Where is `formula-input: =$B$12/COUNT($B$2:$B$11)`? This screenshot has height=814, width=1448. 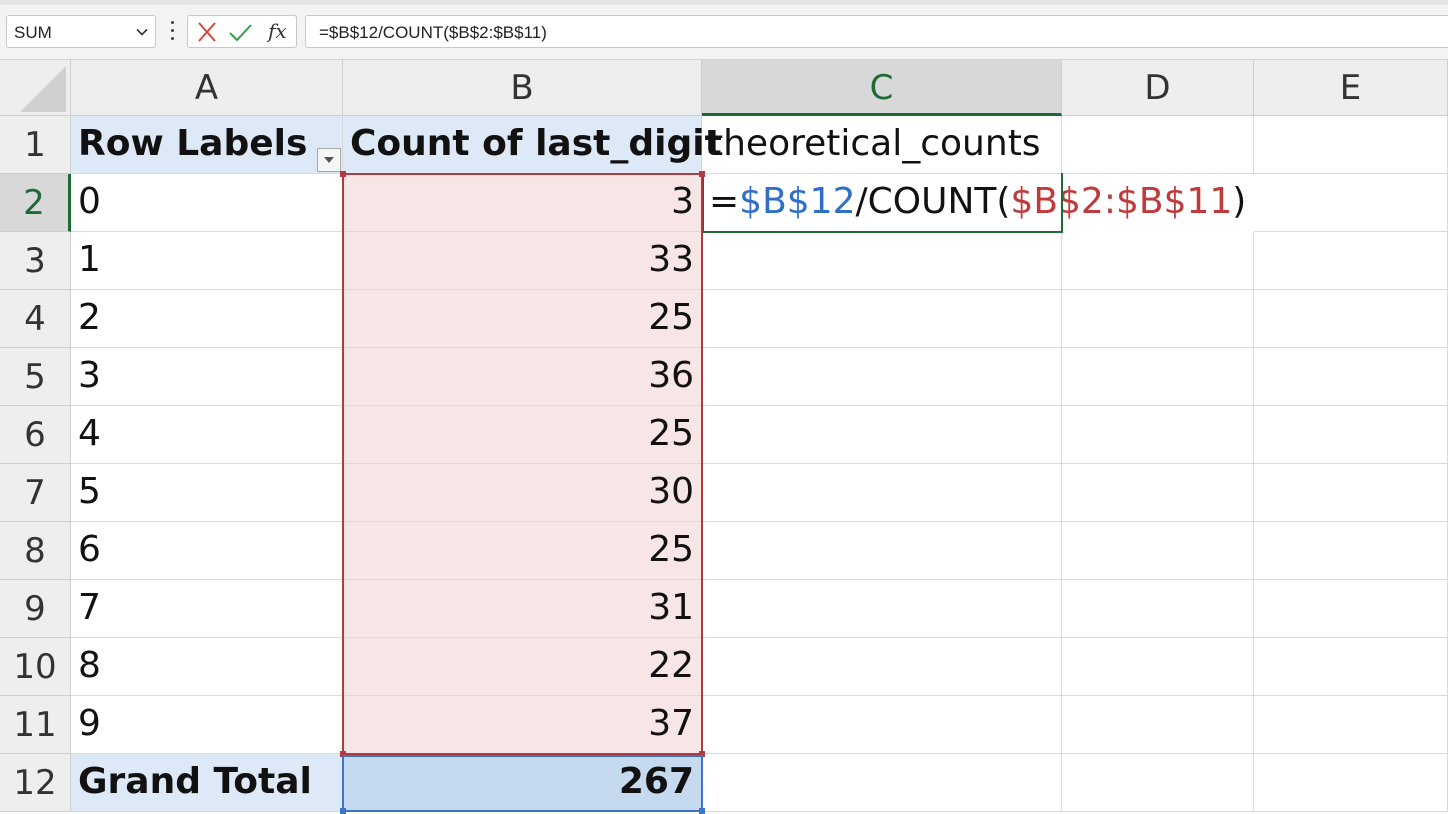
formula-input: =$B$12/COUNT($B$2:$B$11) is located at coordinates (876, 31).